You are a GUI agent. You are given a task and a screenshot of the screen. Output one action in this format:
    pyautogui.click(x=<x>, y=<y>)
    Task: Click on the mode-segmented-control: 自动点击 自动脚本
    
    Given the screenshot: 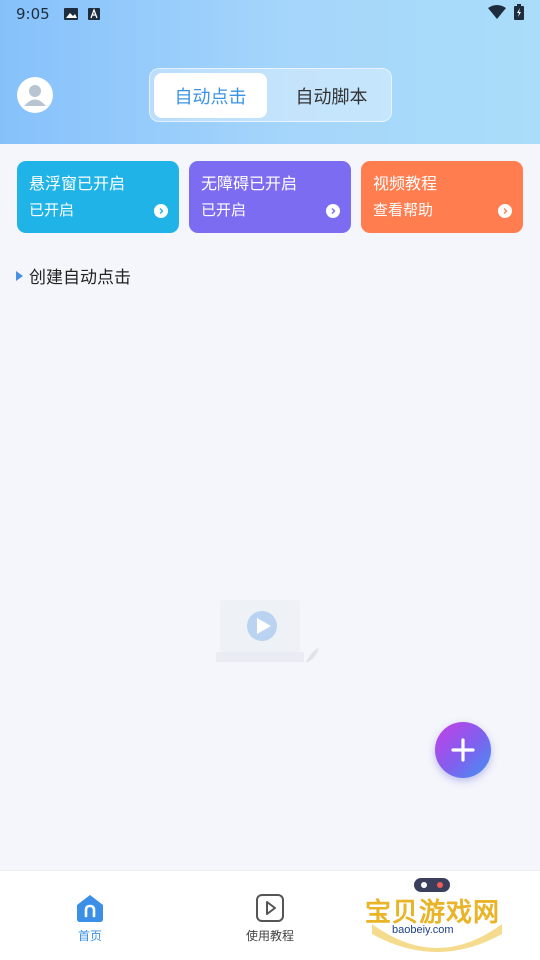 What is the action you would take?
    pyautogui.click(x=270, y=95)
    